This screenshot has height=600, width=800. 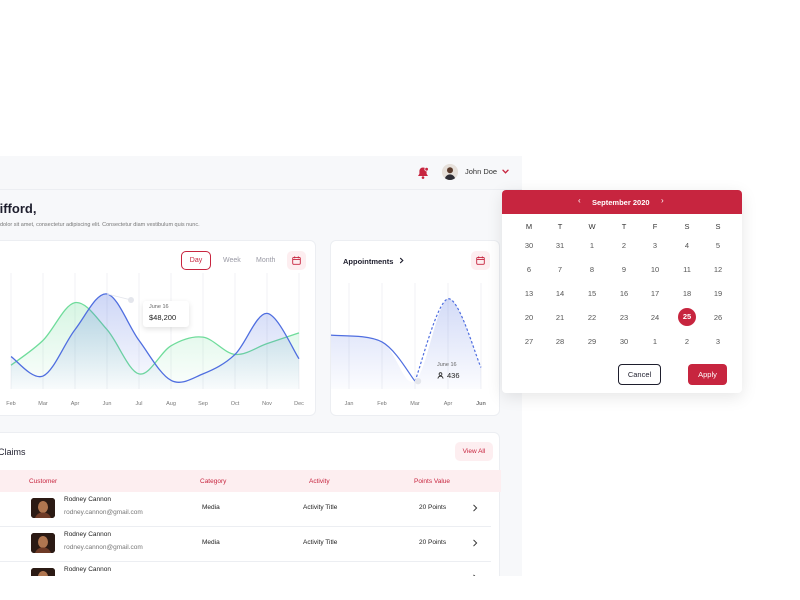 What do you see at coordinates (592, 226) in the screenshot?
I see `weekday-wednesday: W` at bounding box center [592, 226].